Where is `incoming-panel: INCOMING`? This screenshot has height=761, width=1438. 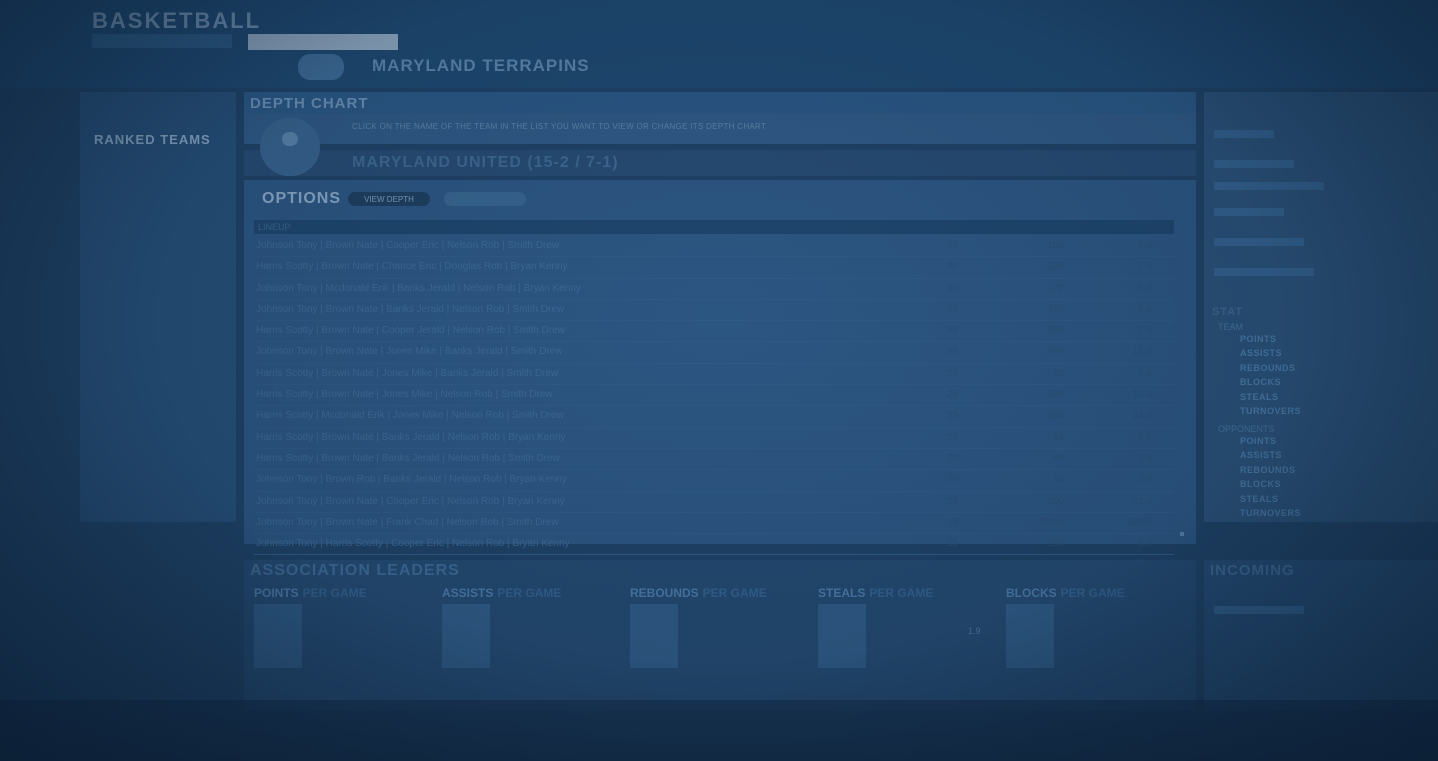 incoming-panel: INCOMING is located at coordinates (1321, 635).